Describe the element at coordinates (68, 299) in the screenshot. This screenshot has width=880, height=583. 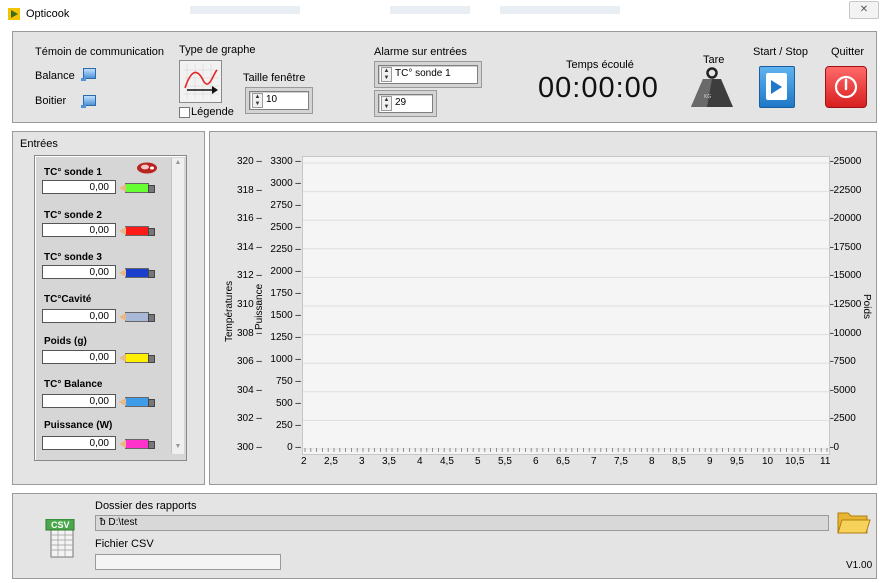
I see `channel-name-4: TC°Cavité` at that location.